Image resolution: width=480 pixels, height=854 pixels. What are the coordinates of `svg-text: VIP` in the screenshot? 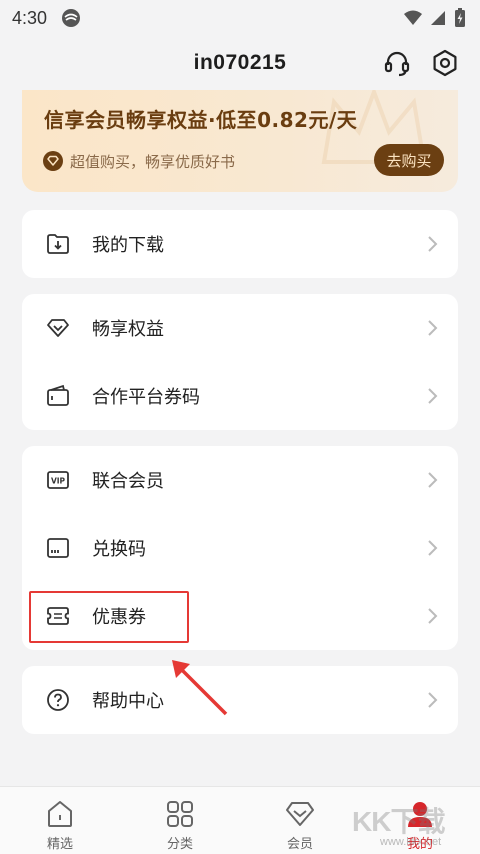 It's located at (58, 481).